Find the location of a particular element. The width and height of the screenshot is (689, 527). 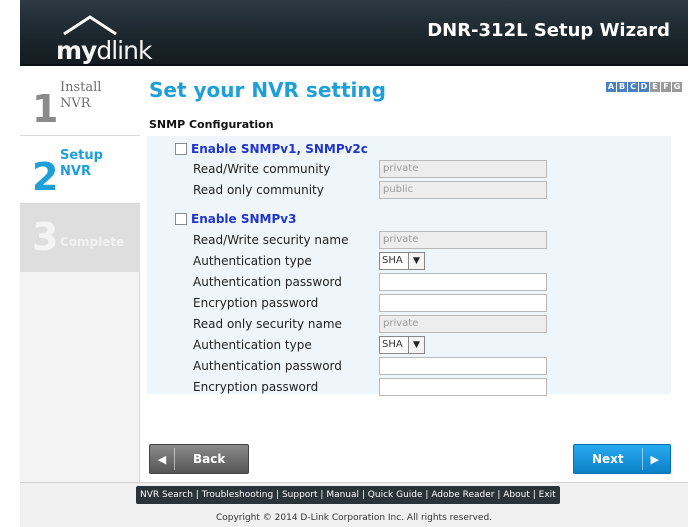

back-button: ◀ Back is located at coordinates (199, 459).